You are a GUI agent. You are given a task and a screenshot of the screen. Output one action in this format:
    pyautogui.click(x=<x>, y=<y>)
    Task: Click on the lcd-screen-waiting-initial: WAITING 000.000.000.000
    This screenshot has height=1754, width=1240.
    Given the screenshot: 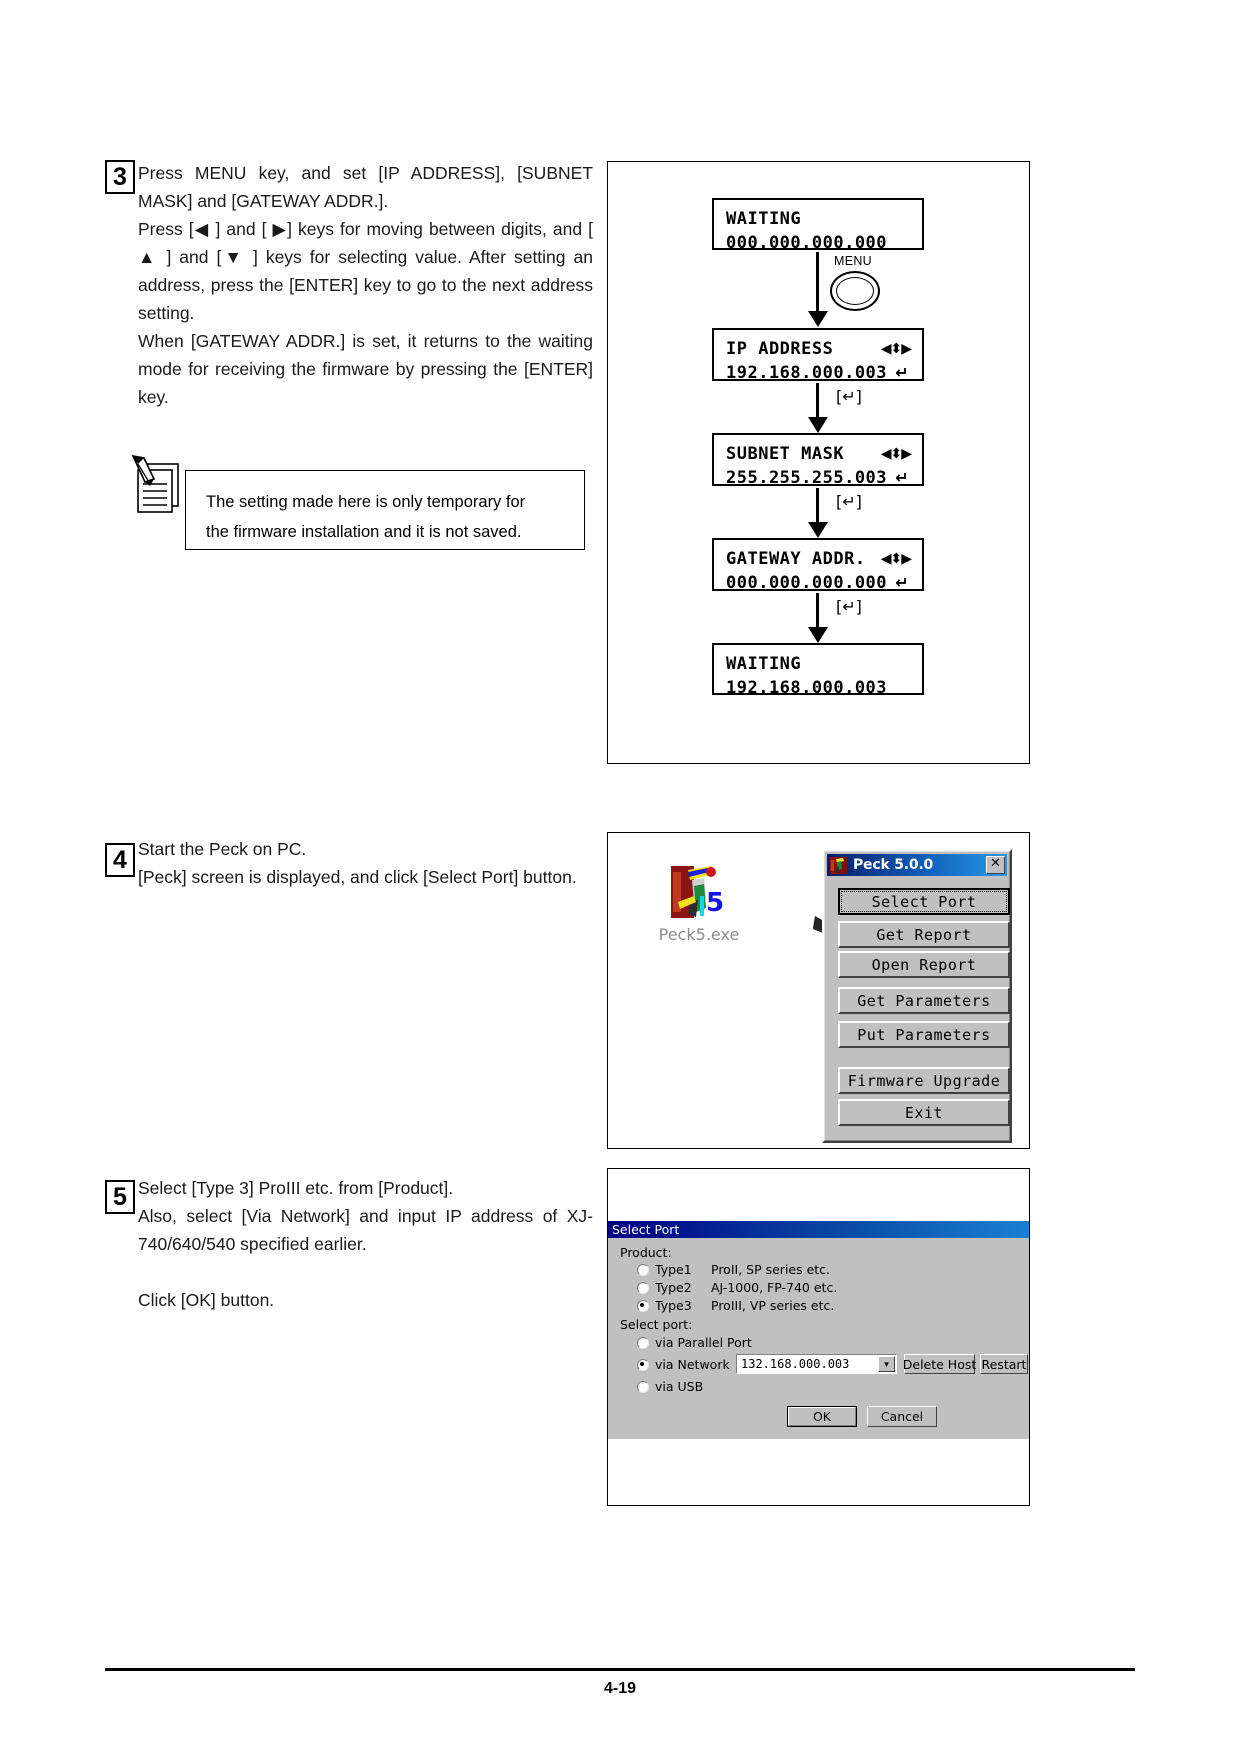 What is the action you would take?
    pyautogui.click(x=818, y=225)
    